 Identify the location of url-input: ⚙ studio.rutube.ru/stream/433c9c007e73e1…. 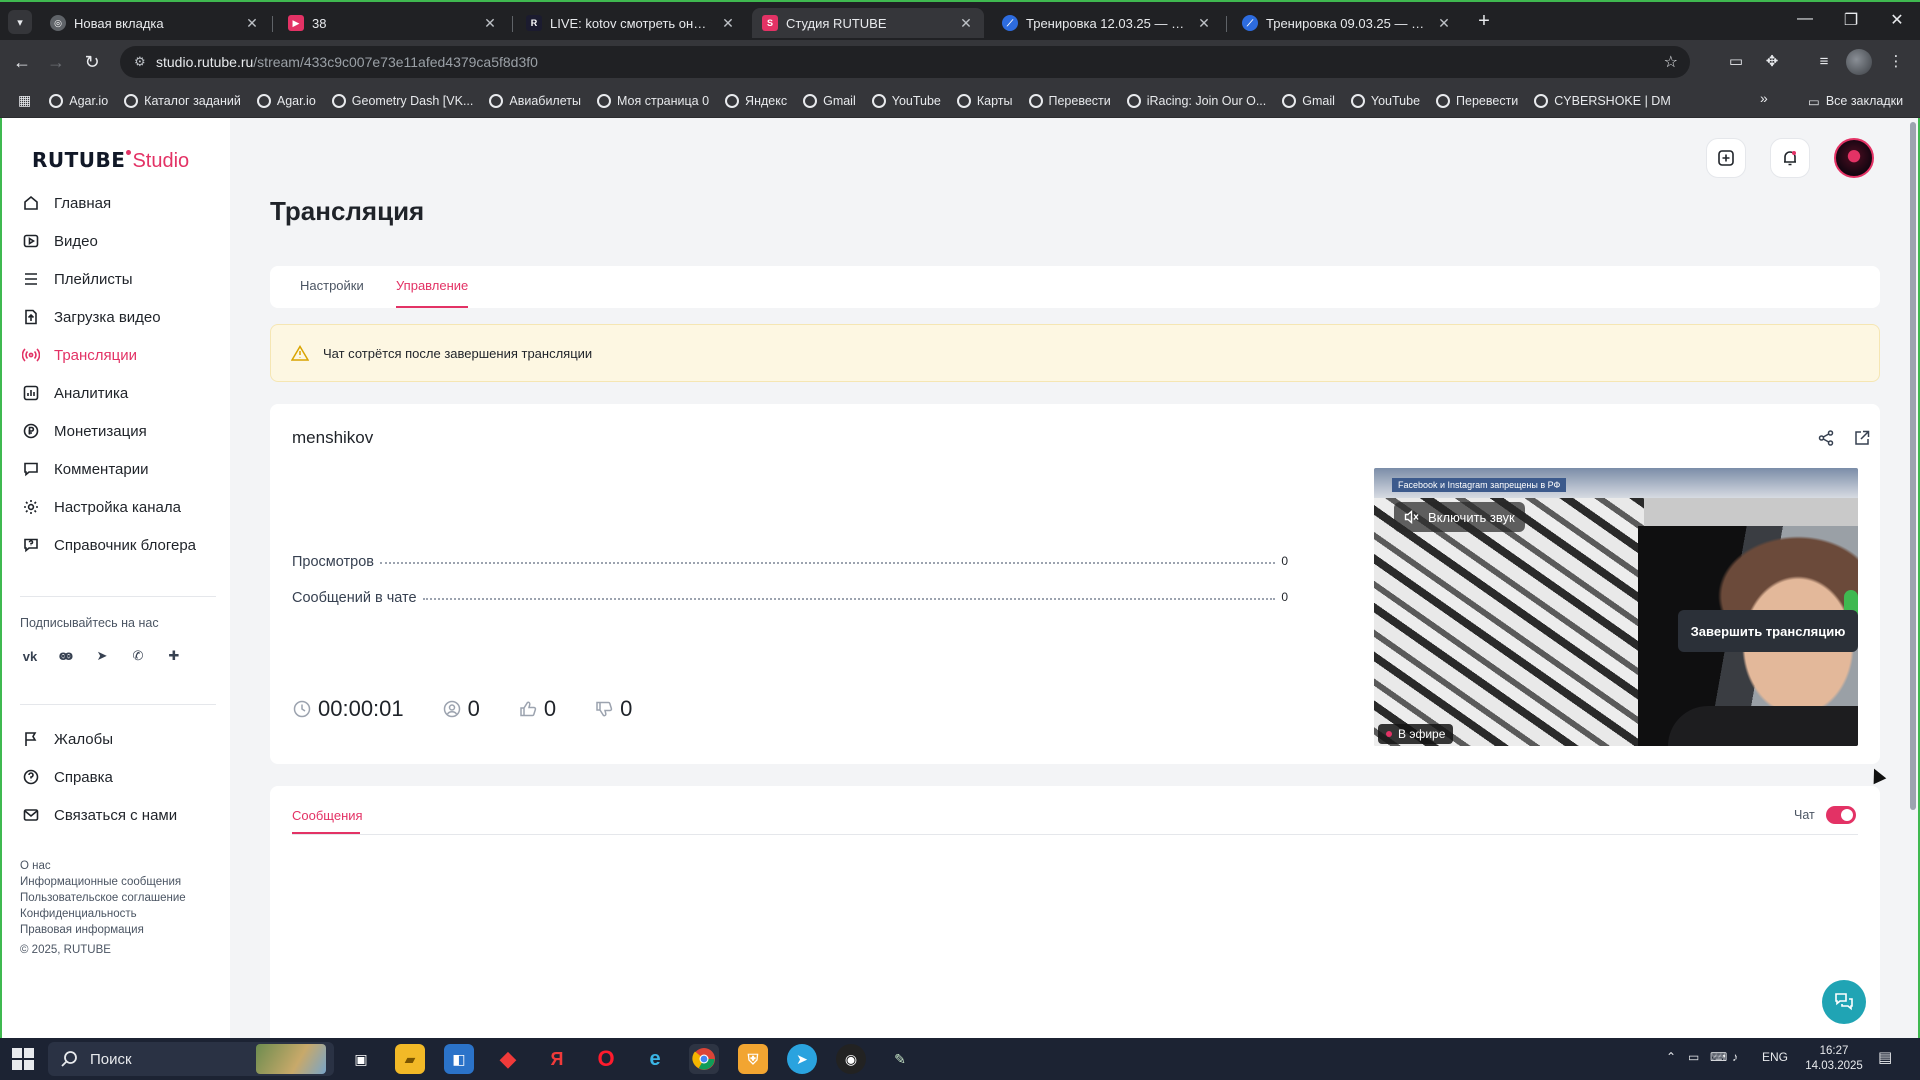
(905, 62).